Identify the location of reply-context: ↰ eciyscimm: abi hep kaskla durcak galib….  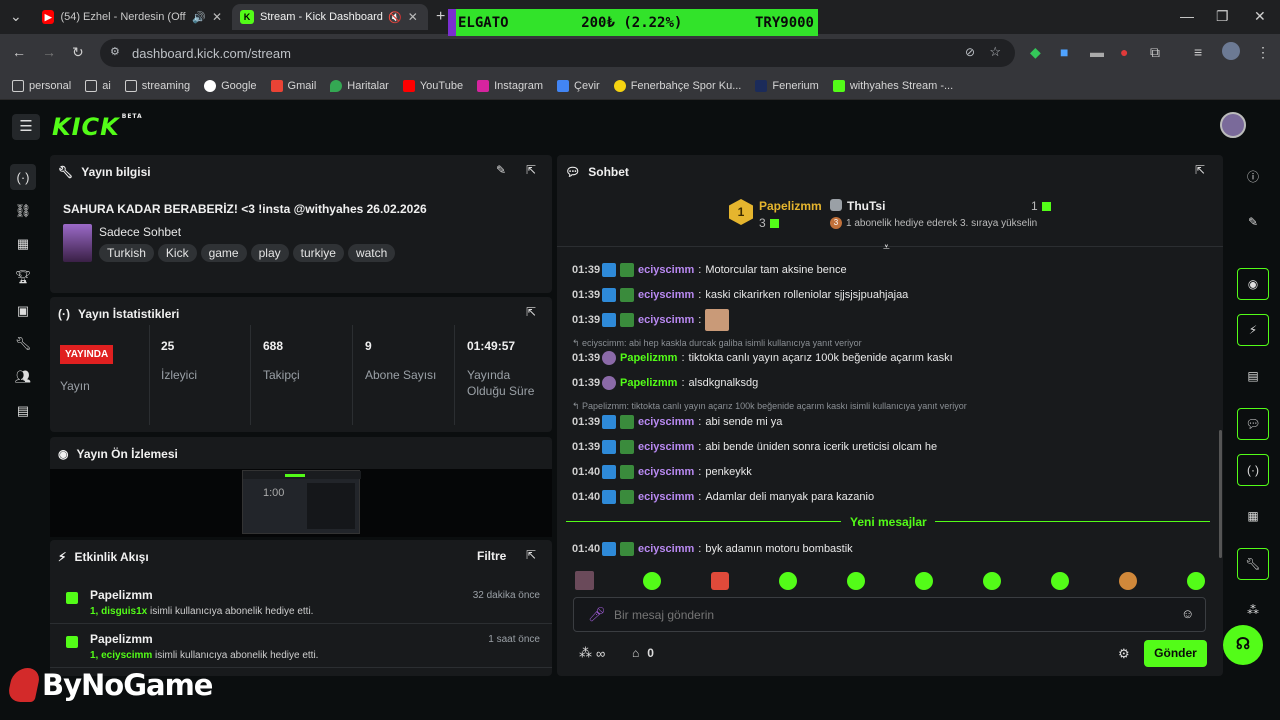
(717, 343).